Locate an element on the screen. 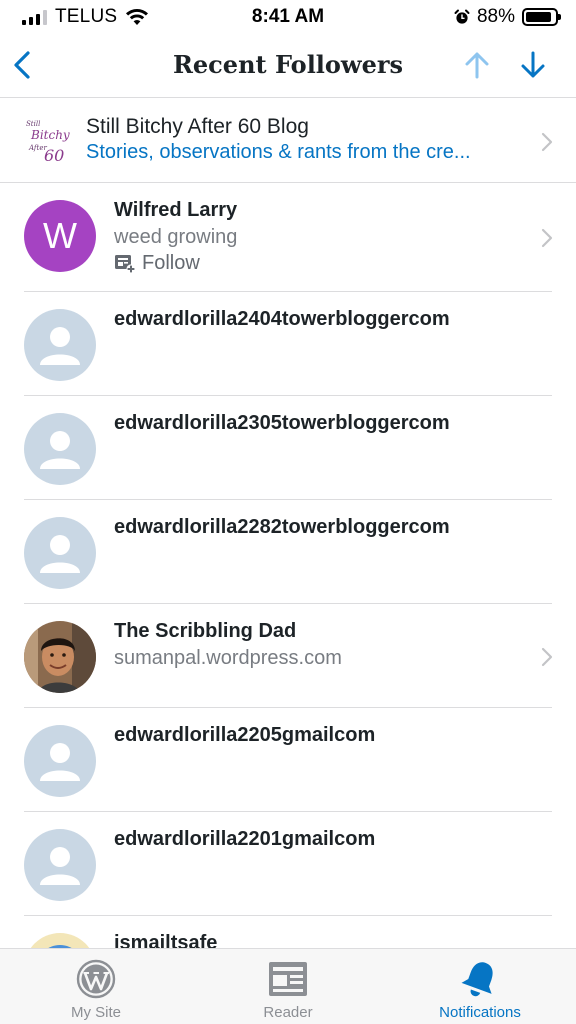 The height and width of the screenshot is (1024, 576). follower-row: edwardlorilla2305towerbloggercom is located at coordinates (288, 448).